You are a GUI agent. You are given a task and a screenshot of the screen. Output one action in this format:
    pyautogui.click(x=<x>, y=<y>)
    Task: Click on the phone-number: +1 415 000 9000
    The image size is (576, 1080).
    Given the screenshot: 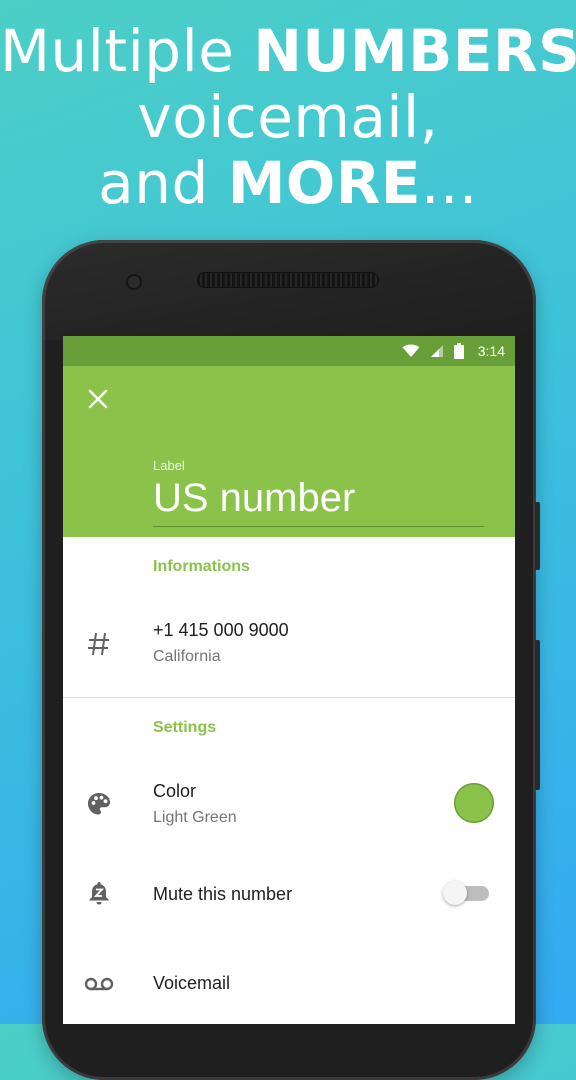 What is the action you would take?
    pyautogui.click(x=221, y=630)
    